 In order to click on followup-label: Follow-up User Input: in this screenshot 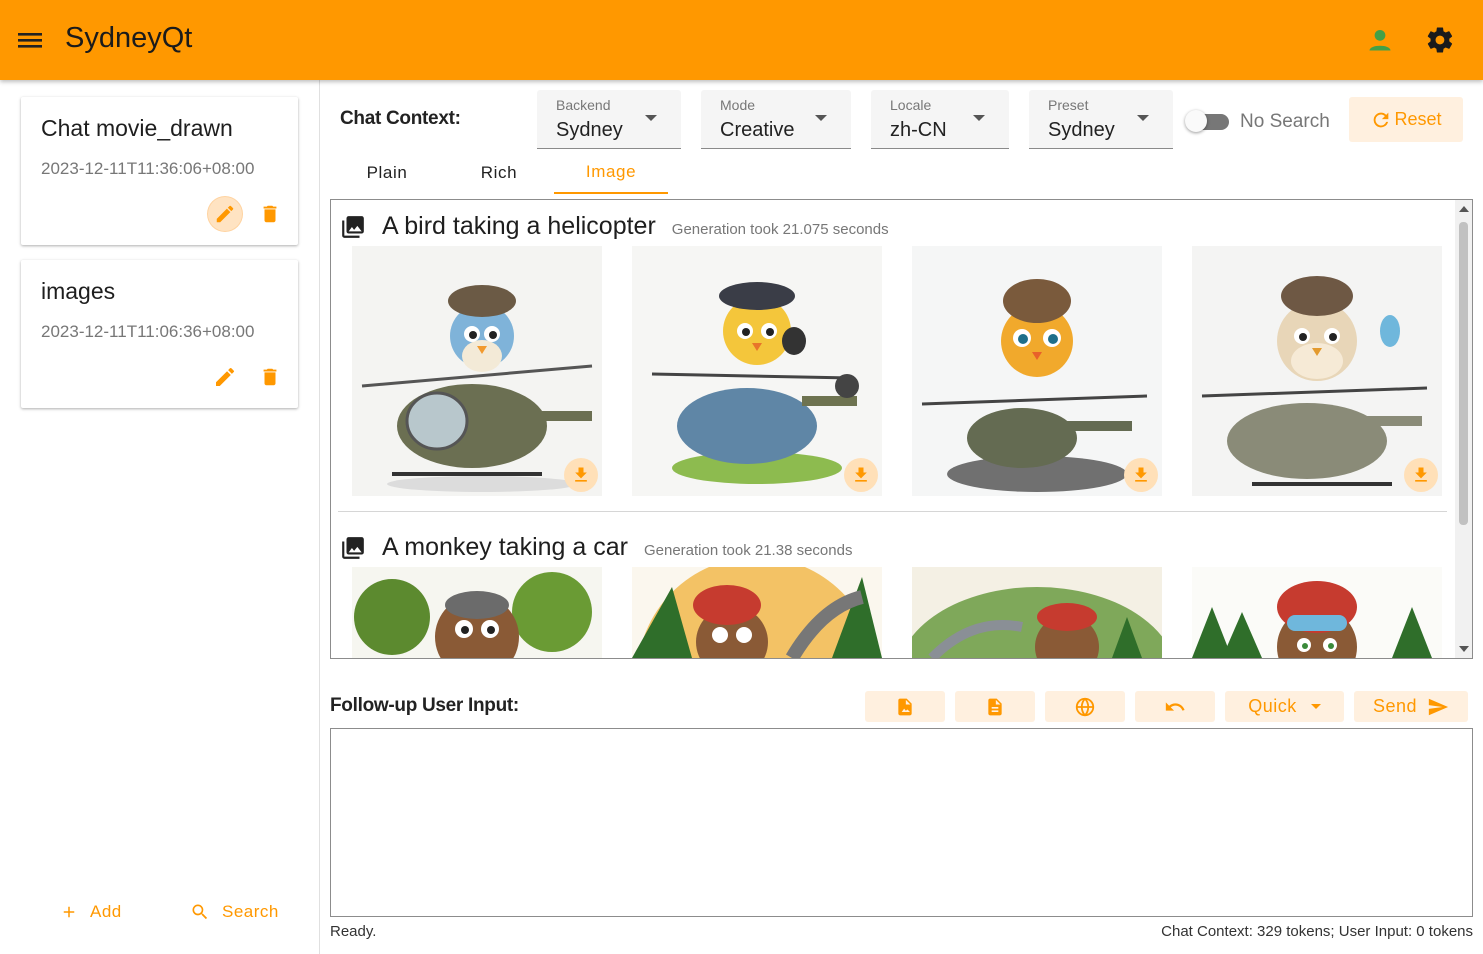, I will do `click(424, 705)`.